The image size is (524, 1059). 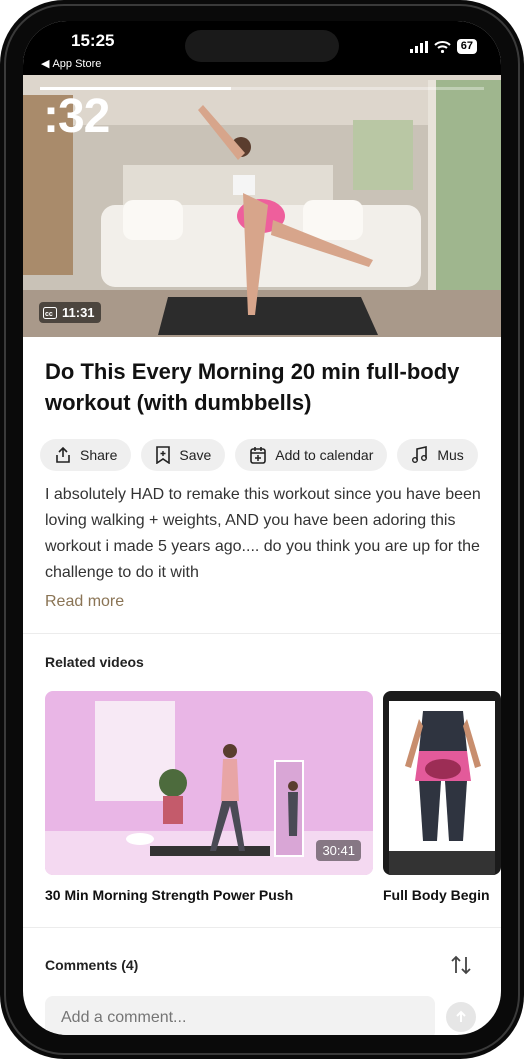 I want to click on calendar-add-icon, so click(x=258, y=455).